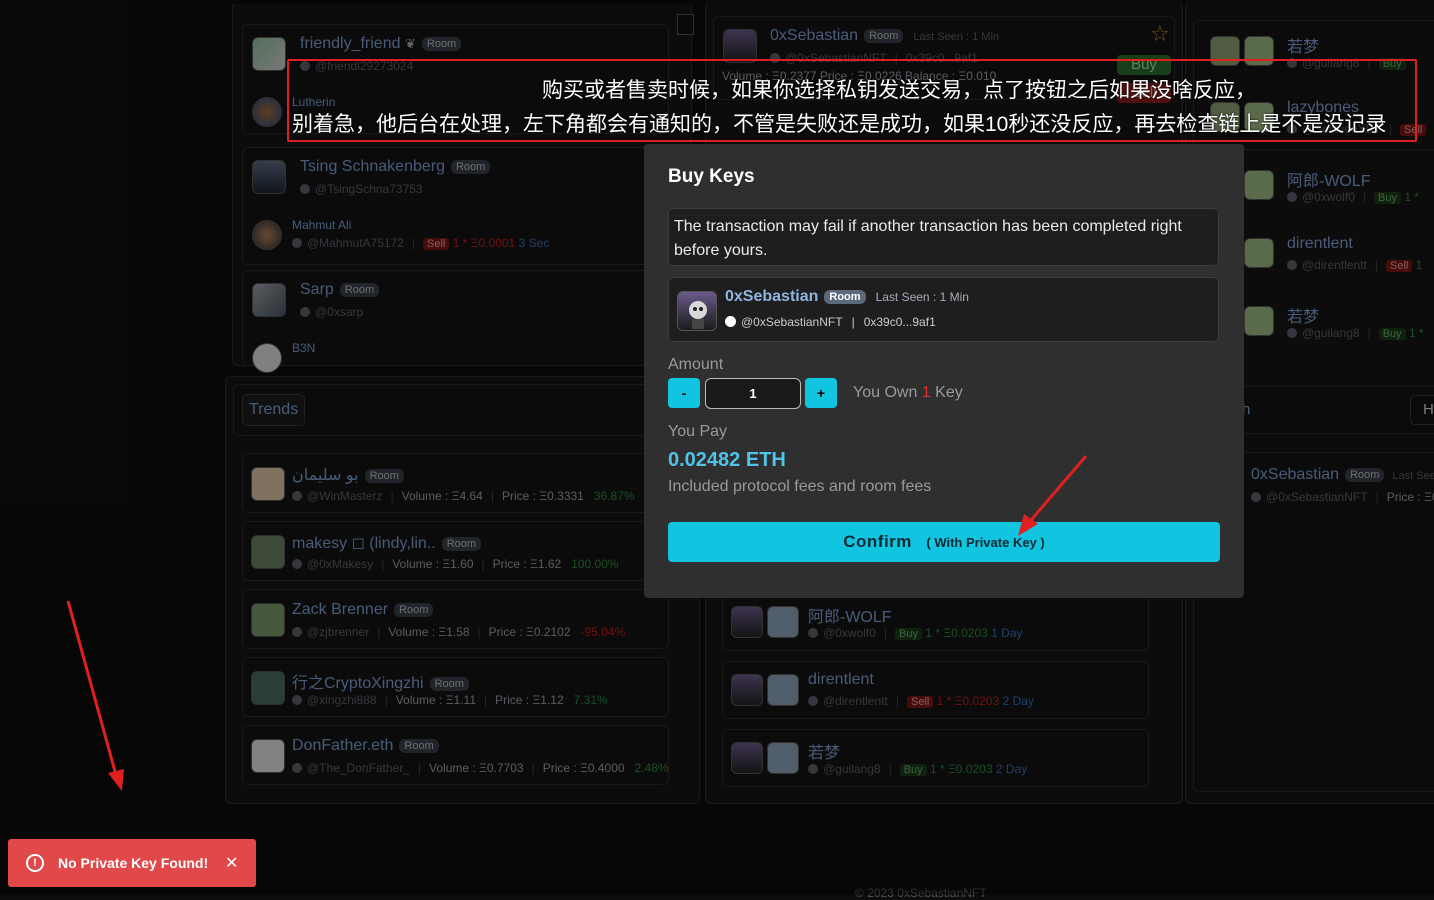 The width and height of the screenshot is (1434, 900). What do you see at coordinates (908, 392) in the screenshot?
I see `owned-keys: You Own 1 Key` at bounding box center [908, 392].